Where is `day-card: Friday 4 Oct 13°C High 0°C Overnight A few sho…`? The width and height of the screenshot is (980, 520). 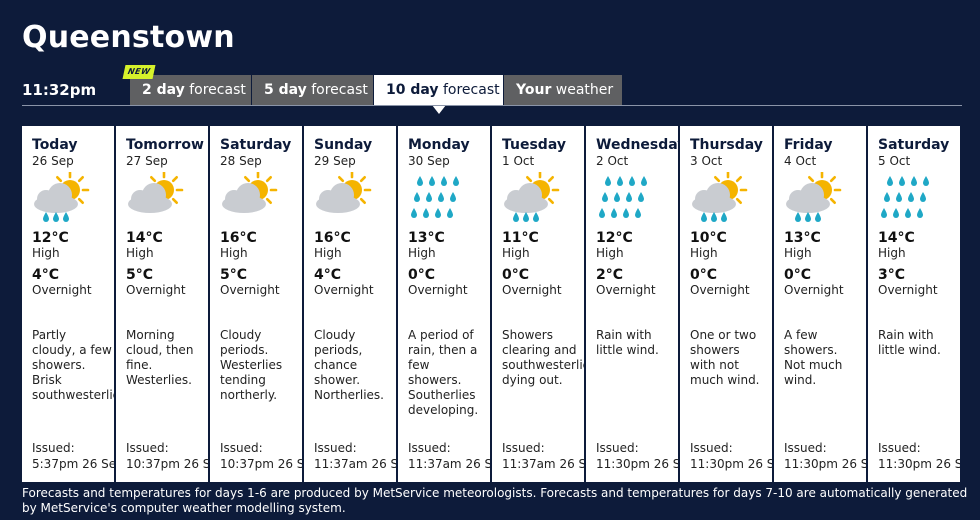
day-card: Friday 4 Oct 13°C High 0°C Overnight A few sho… is located at coordinates (820, 304).